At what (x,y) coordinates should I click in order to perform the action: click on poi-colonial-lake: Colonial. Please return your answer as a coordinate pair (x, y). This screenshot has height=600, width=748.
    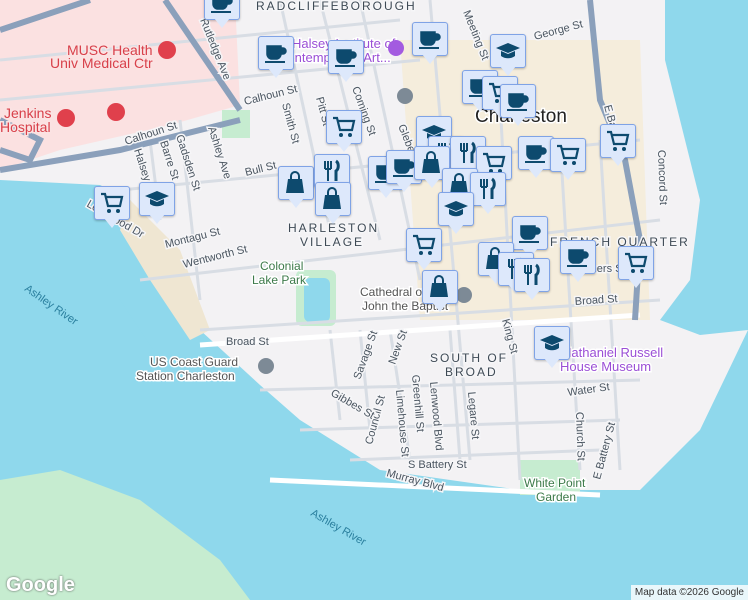
    Looking at the image, I should click on (282, 266).